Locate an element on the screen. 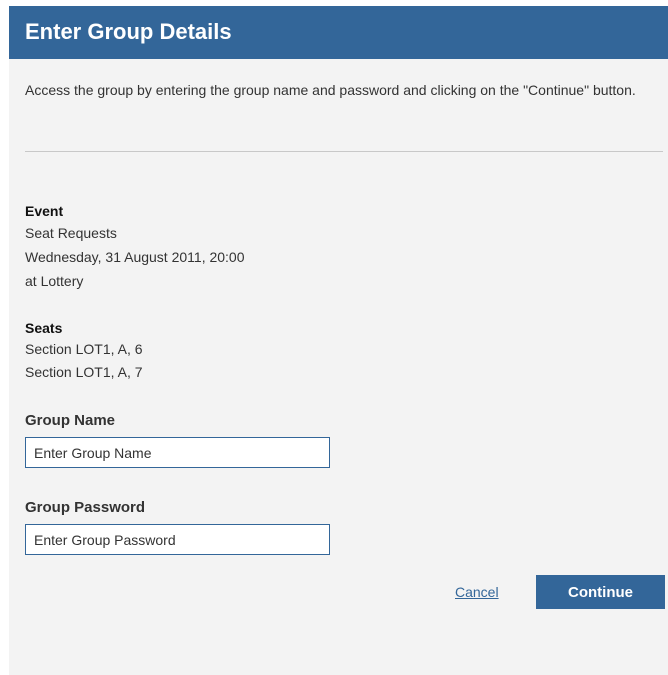  group-name-input is located at coordinates (177, 452).